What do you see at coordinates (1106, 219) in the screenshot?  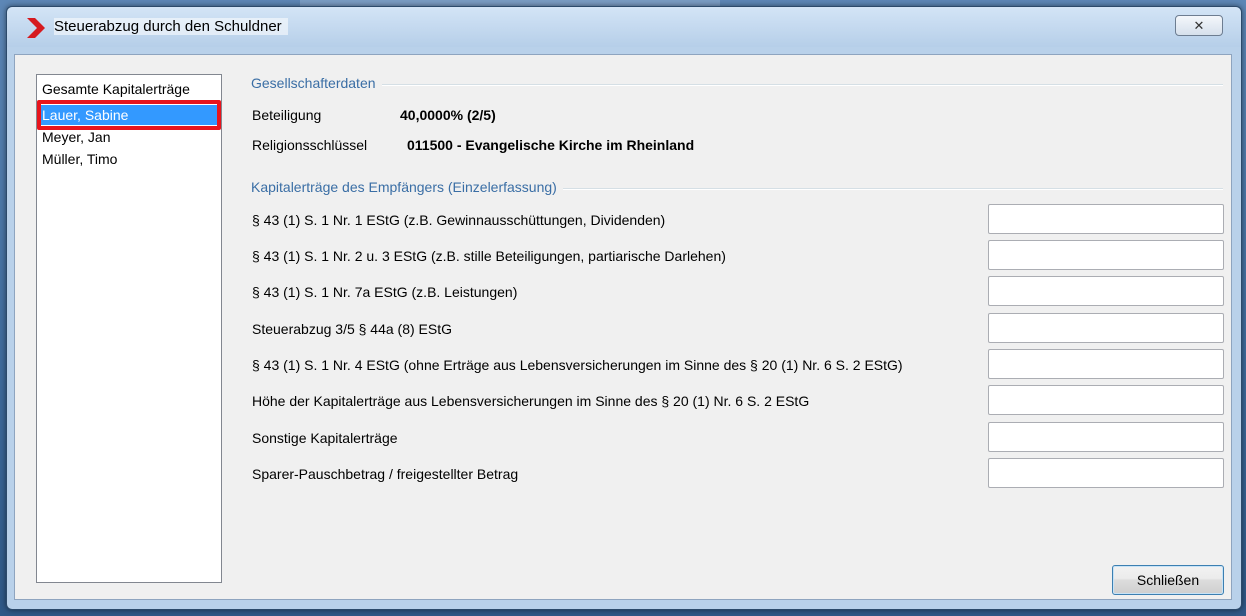 I see `income-input-dividends` at bounding box center [1106, 219].